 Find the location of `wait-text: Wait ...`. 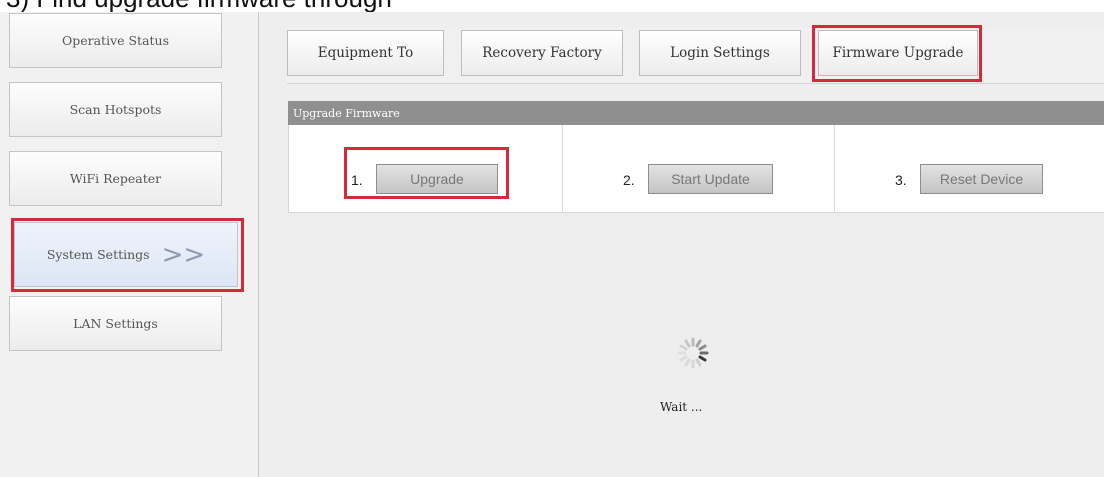

wait-text: Wait ... is located at coordinates (681, 407).